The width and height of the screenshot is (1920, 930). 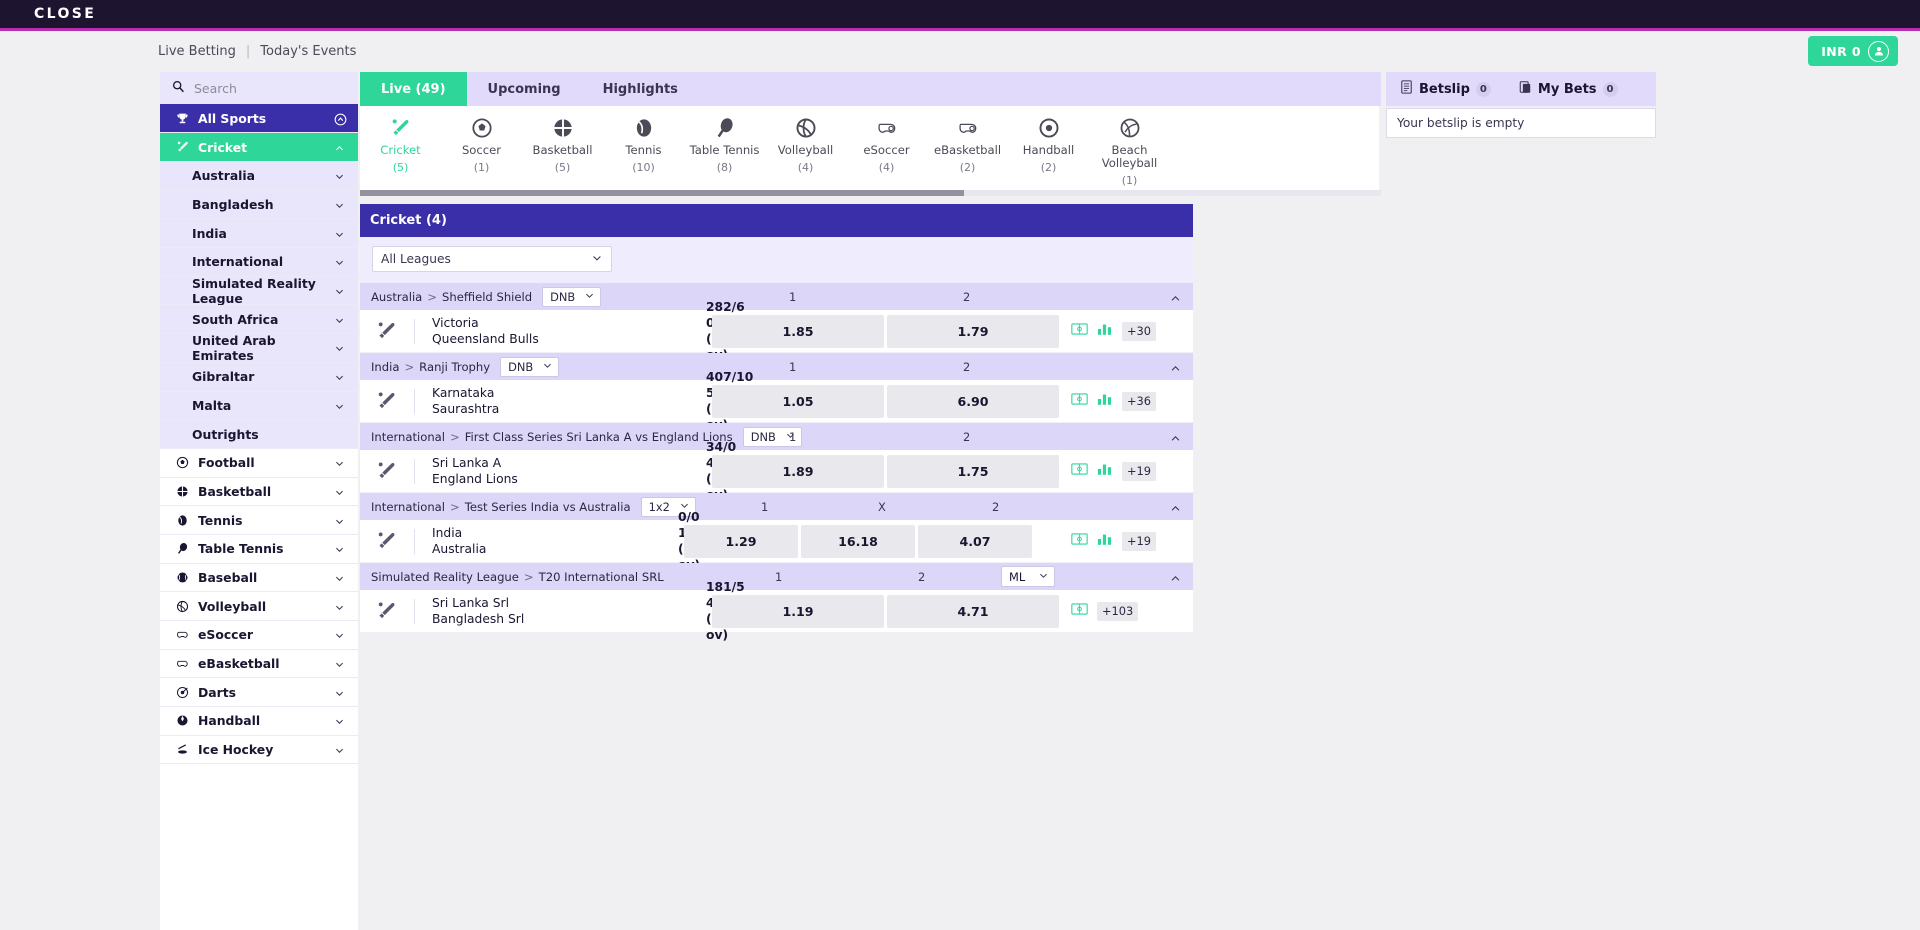 I want to click on sports-scrollbar, so click(x=870, y=193).